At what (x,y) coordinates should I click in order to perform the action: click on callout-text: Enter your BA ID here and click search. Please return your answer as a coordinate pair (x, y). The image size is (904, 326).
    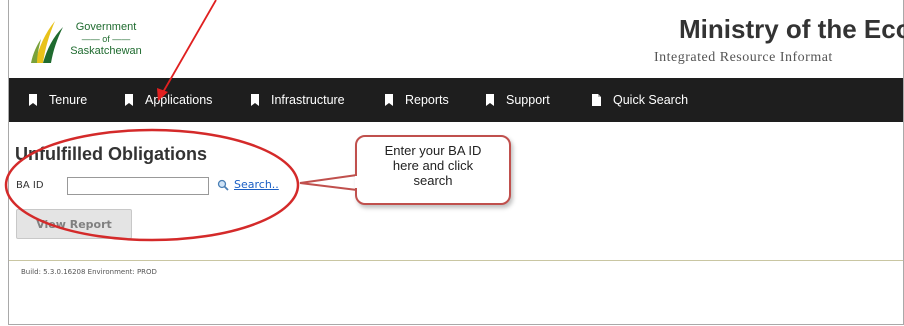
    Looking at the image, I should click on (433, 165).